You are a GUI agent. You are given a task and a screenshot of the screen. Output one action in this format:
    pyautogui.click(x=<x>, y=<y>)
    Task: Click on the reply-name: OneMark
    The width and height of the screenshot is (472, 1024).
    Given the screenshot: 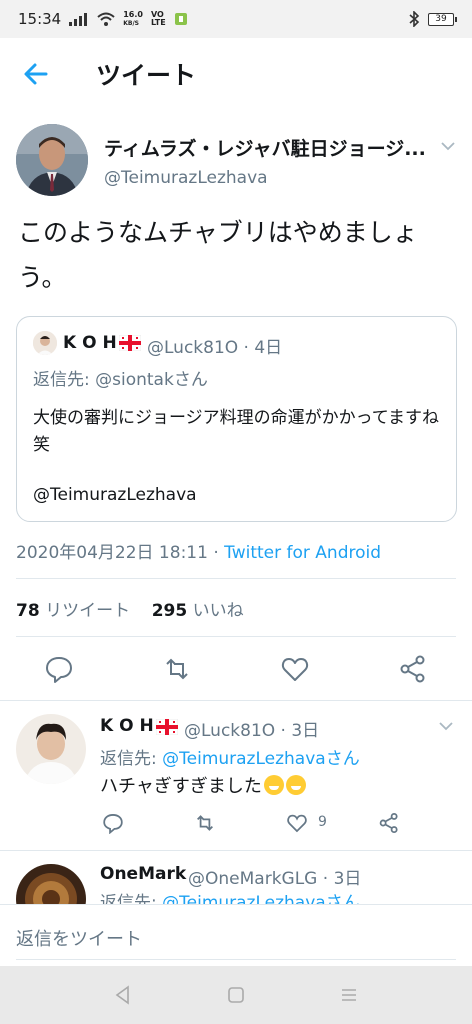 What is the action you would take?
    pyautogui.click(x=143, y=874)
    